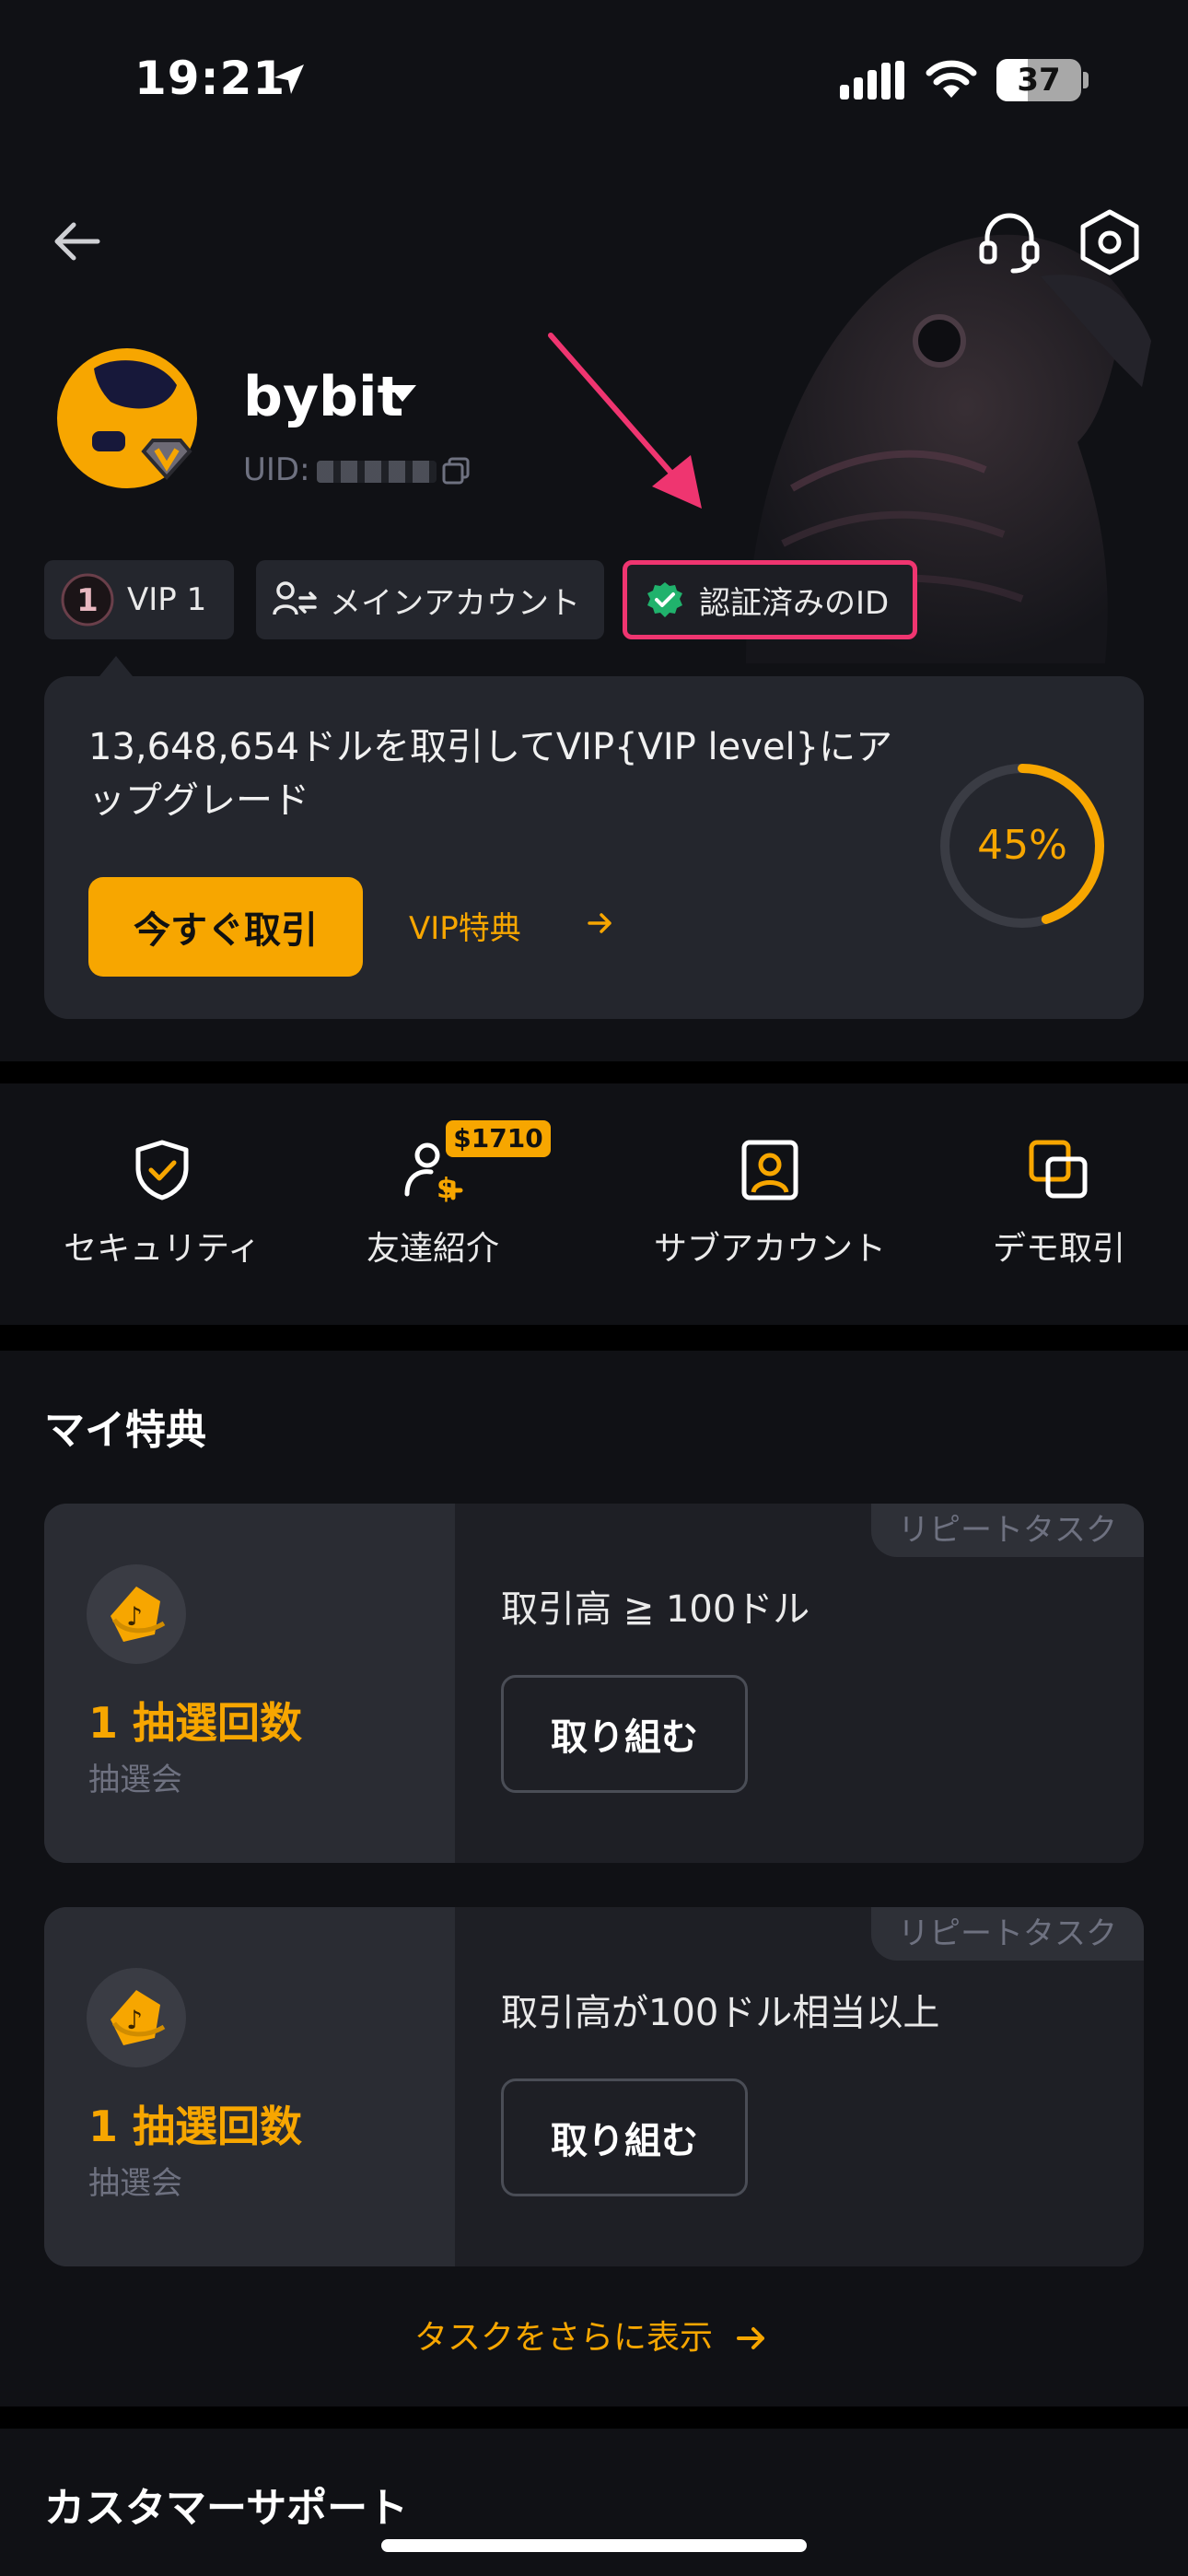 The image size is (1188, 2576). I want to click on back-arrow-icon, so click(77, 241).